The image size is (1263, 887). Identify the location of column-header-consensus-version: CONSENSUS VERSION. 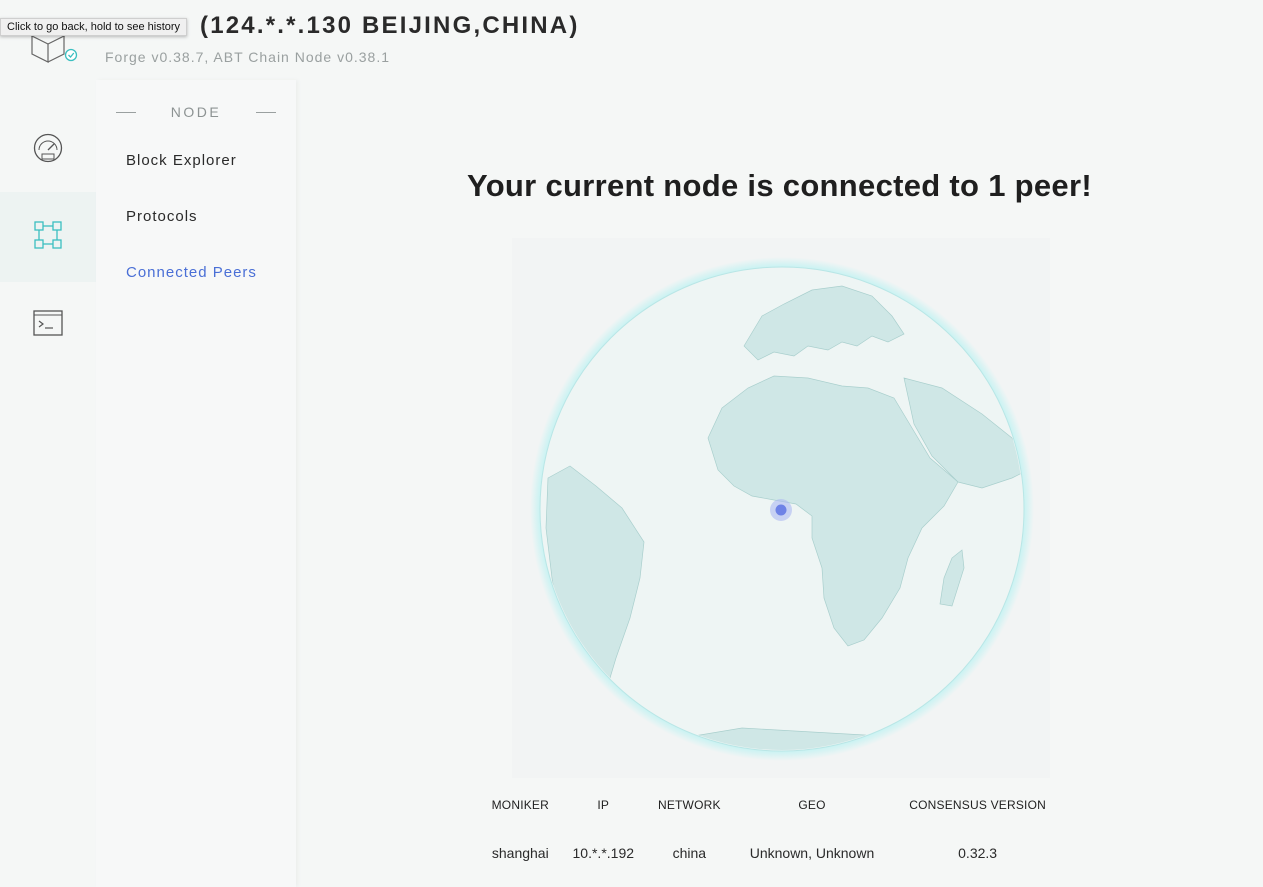
(977, 805).